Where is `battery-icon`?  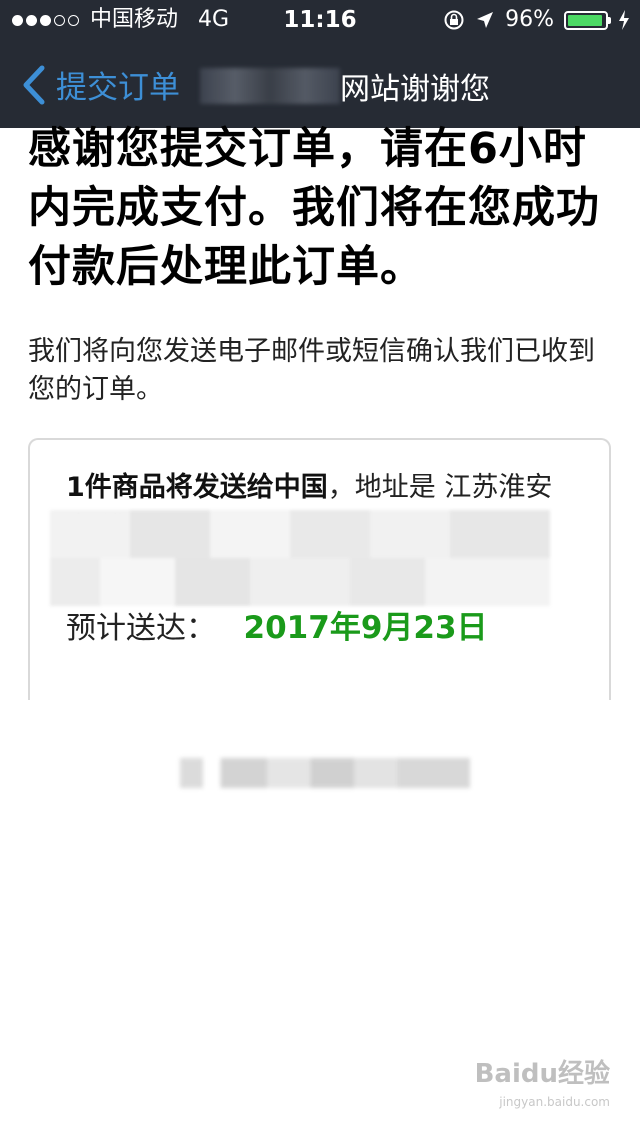 battery-icon is located at coordinates (587, 20).